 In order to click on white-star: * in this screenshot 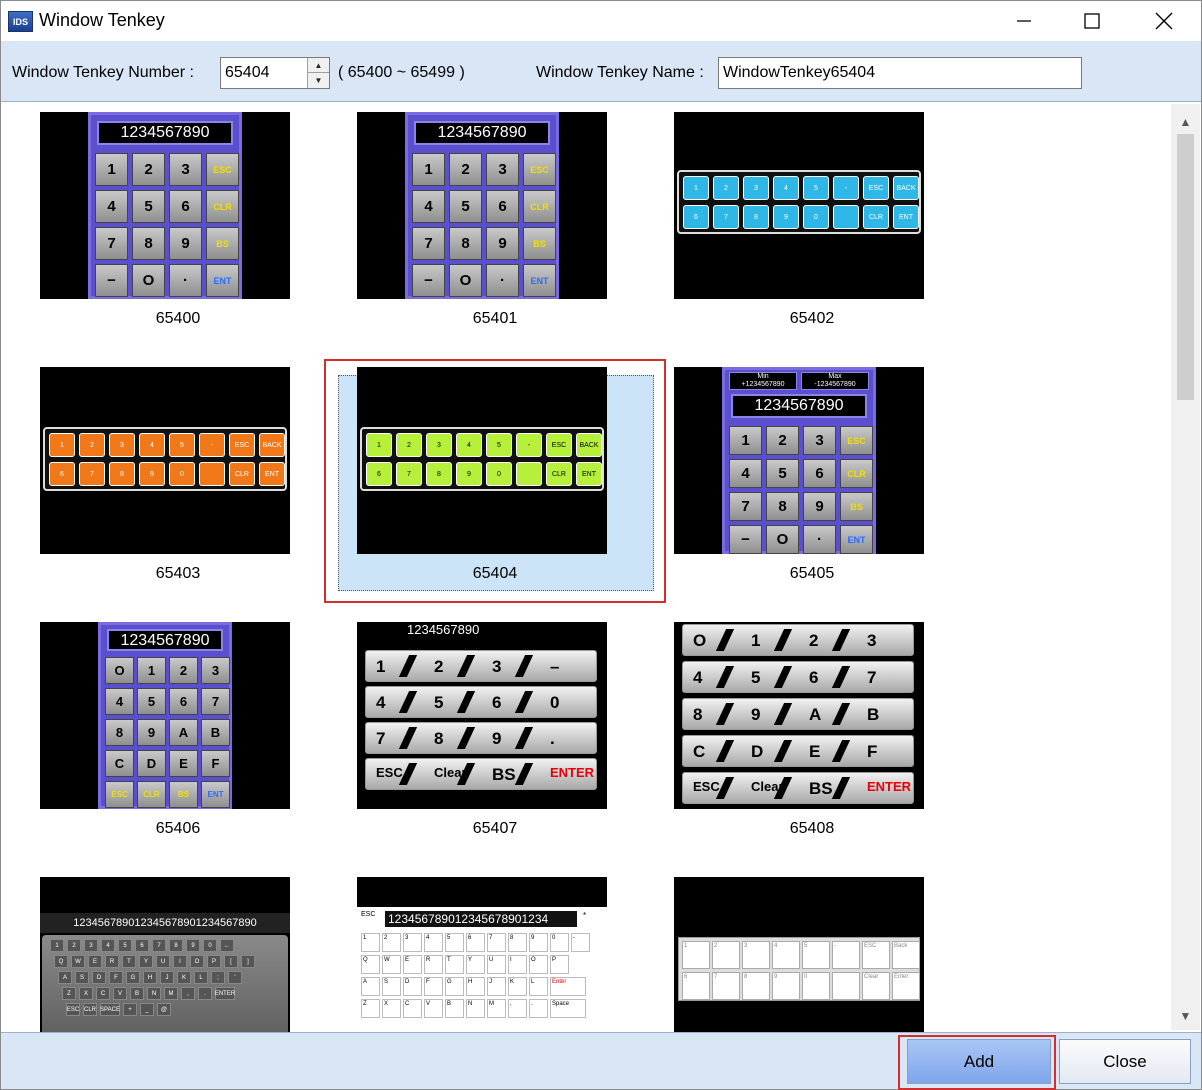, I will do `click(585, 915)`.